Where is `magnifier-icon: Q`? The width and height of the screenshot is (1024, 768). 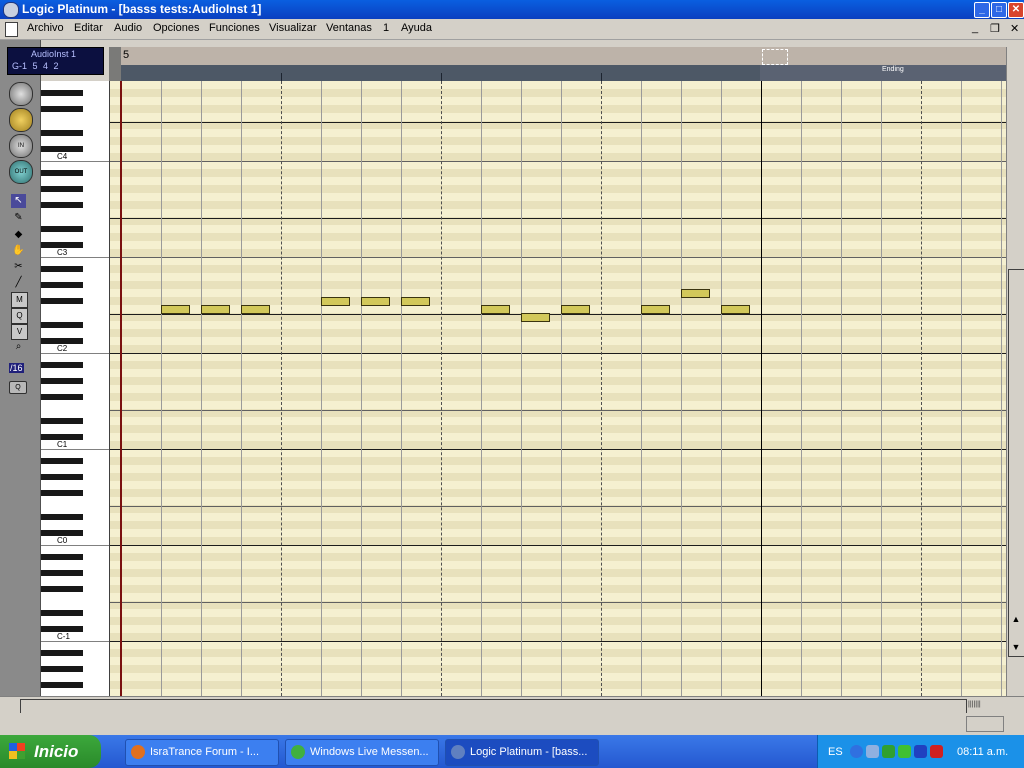
magnifier-icon: Q is located at coordinates (19, 316).